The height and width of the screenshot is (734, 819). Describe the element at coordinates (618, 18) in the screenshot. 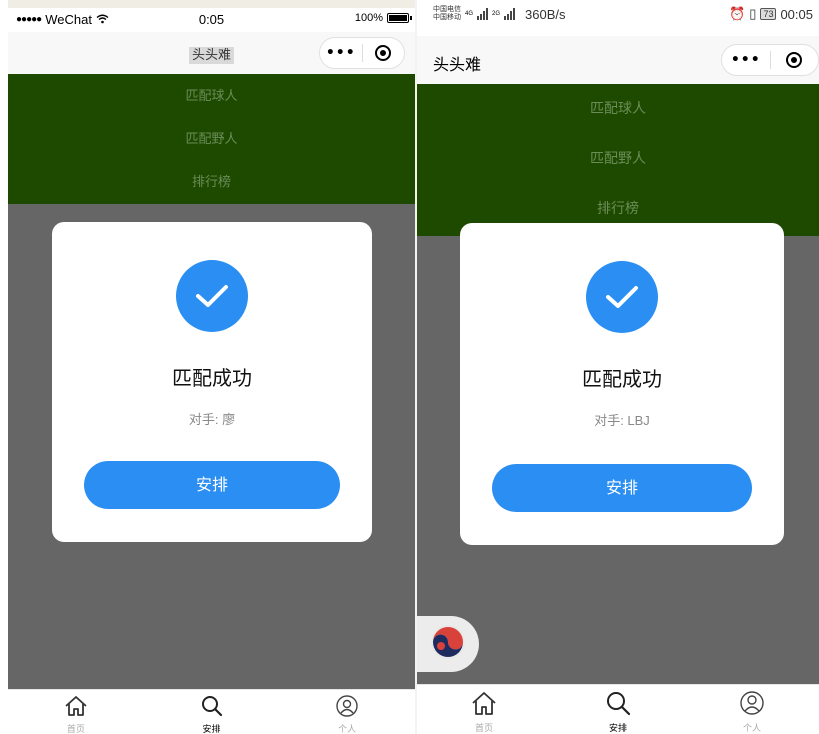

I see `status-bar: 中国电信 中国移动 4G 2G 360B/s ⏰ ▯ 73 00:05` at that location.